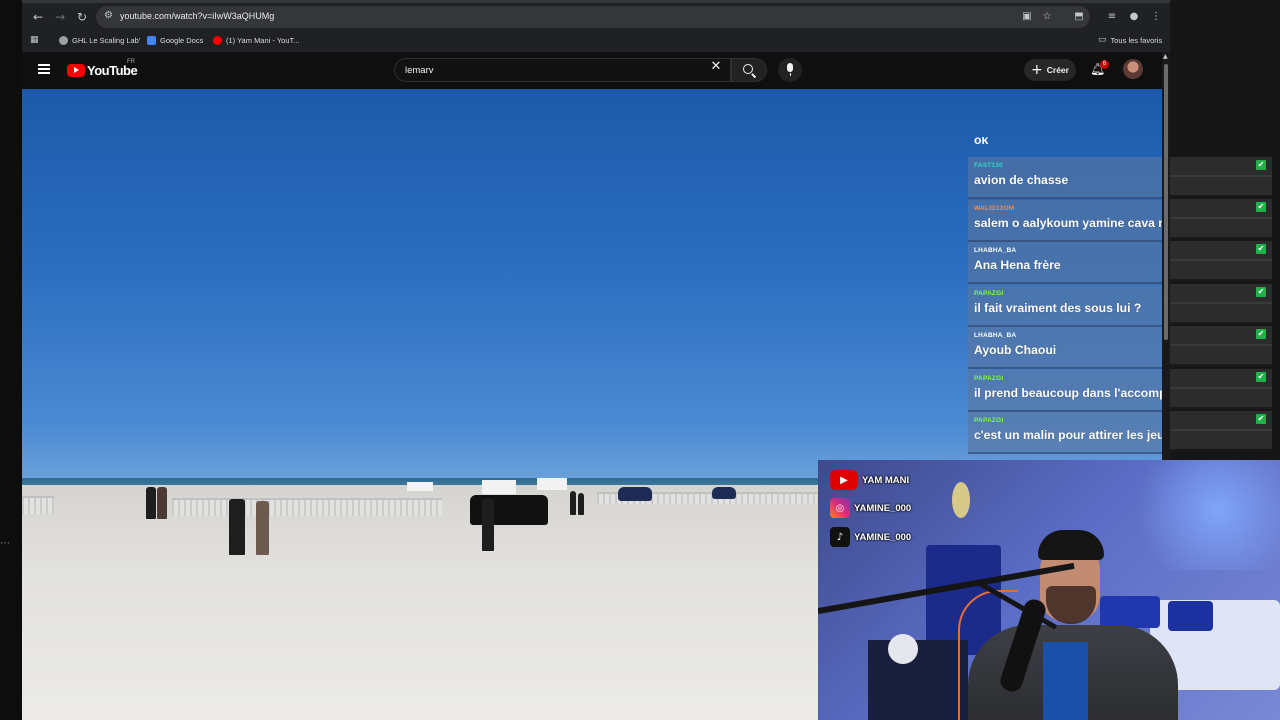 The height and width of the screenshot is (720, 1280). What do you see at coordinates (1136, 40) in the screenshot?
I see `all-bookmarks-label: Tous les favoris` at bounding box center [1136, 40].